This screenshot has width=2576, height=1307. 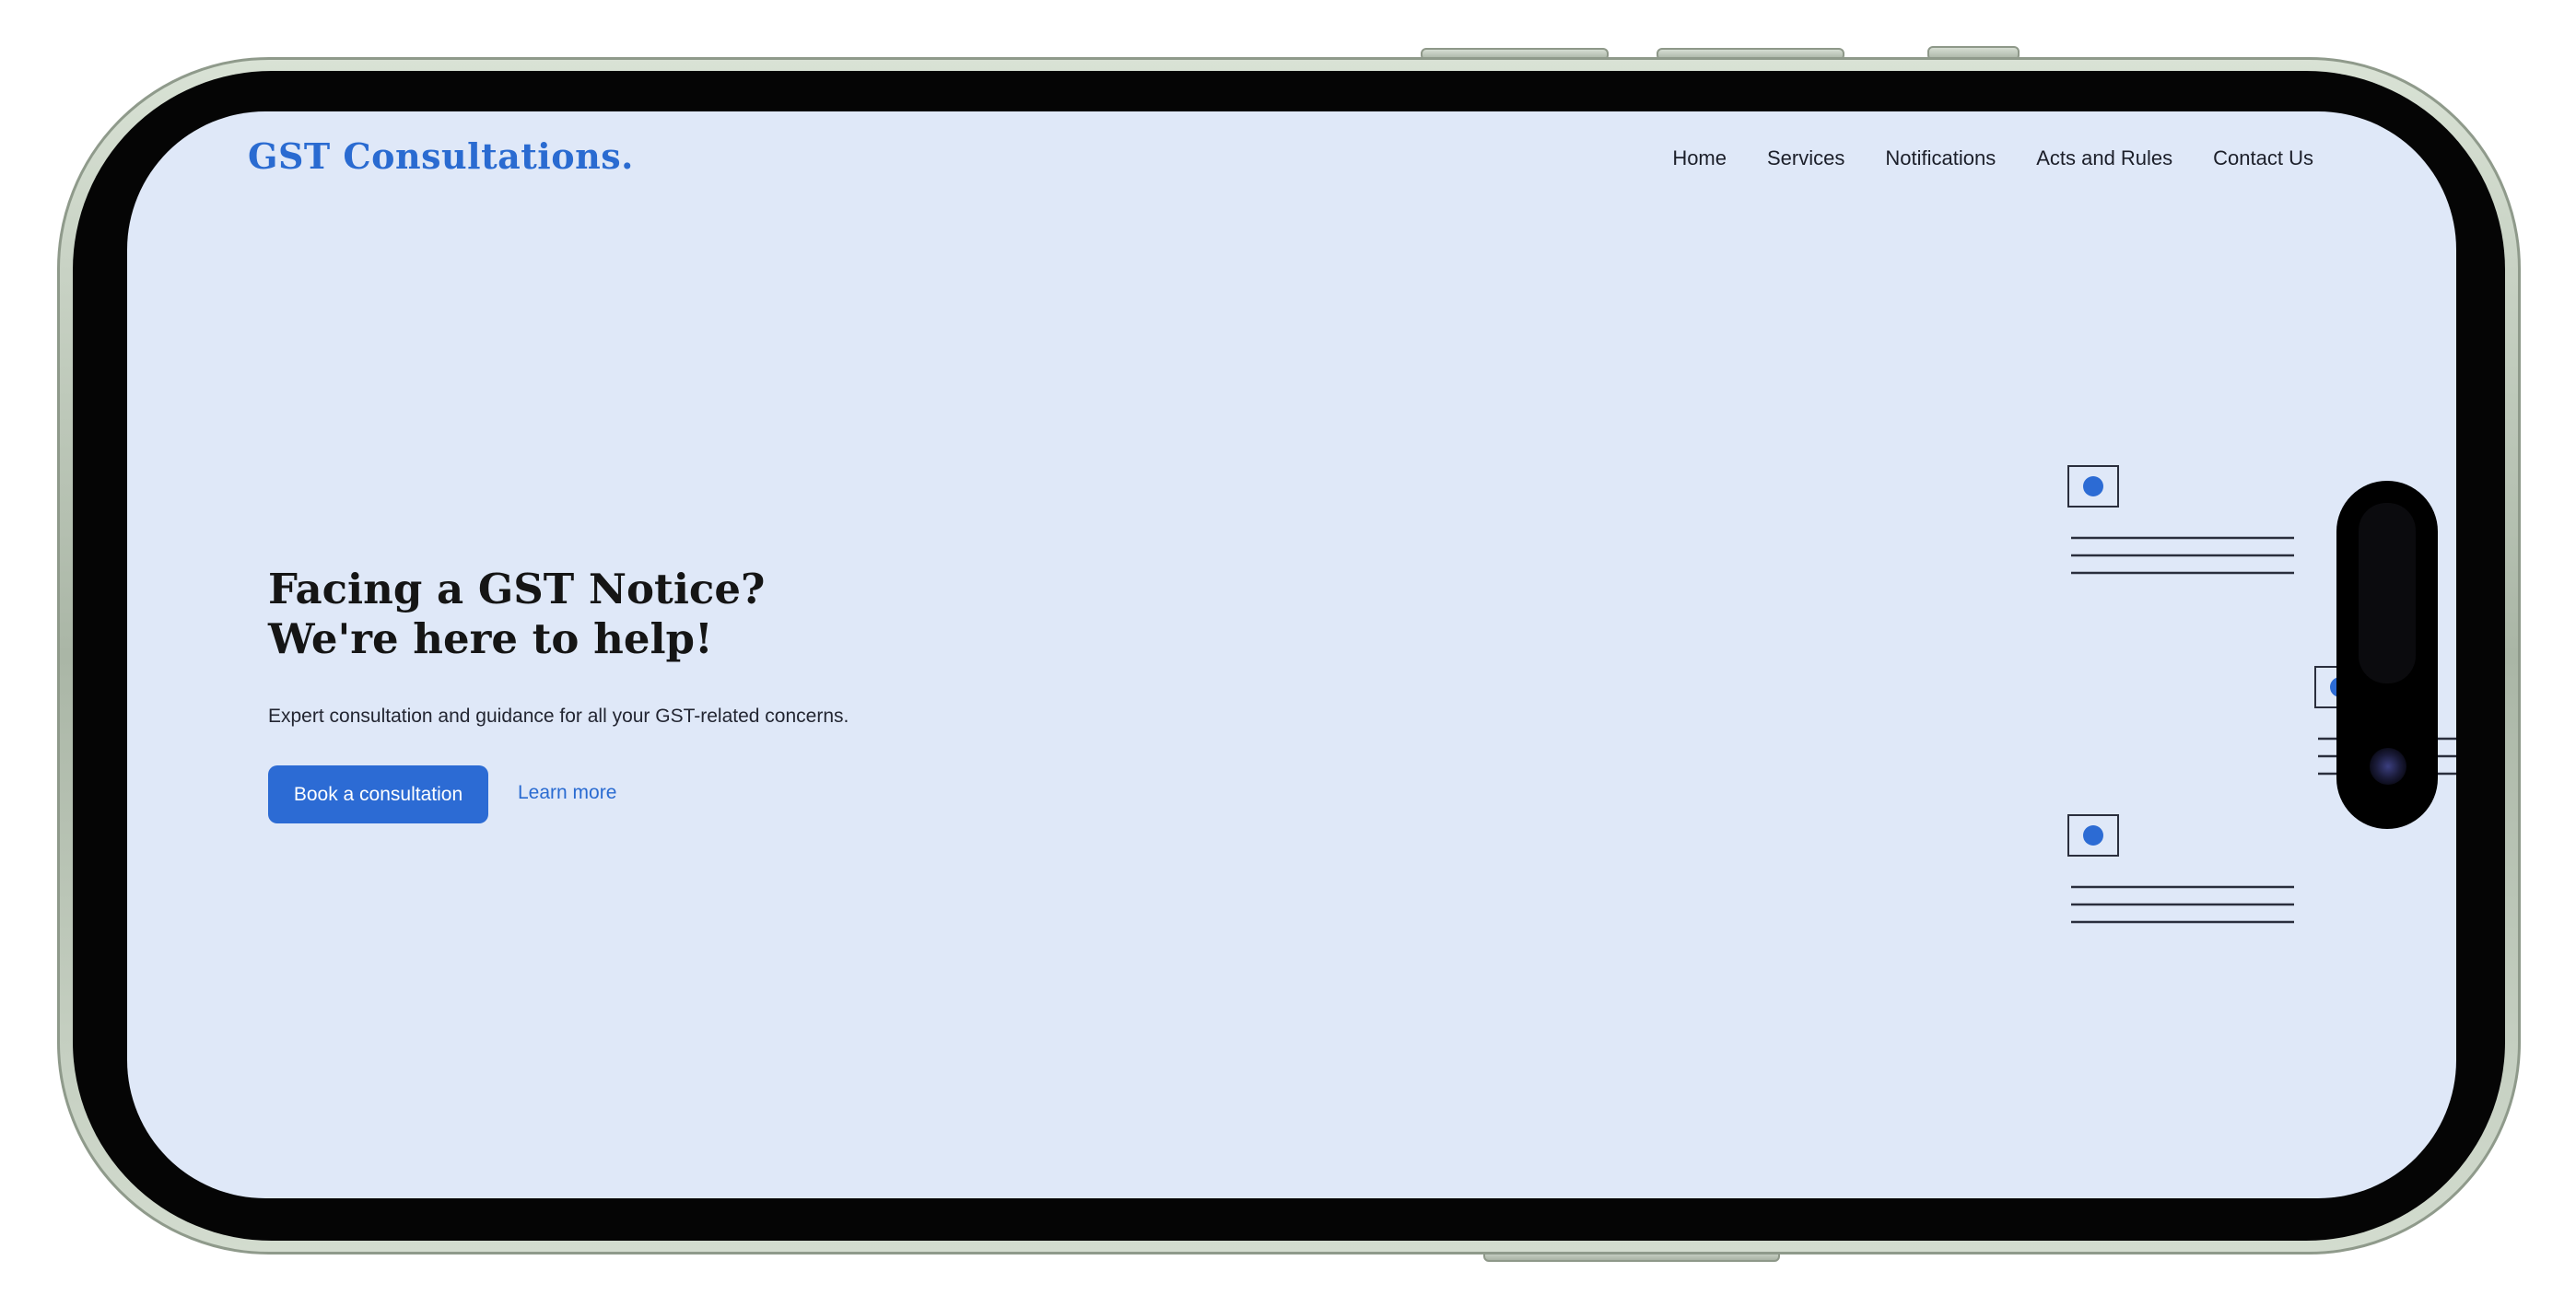 I want to click on nav-item-acts-and-rules: Acts and Rules, so click(x=2104, y=158).